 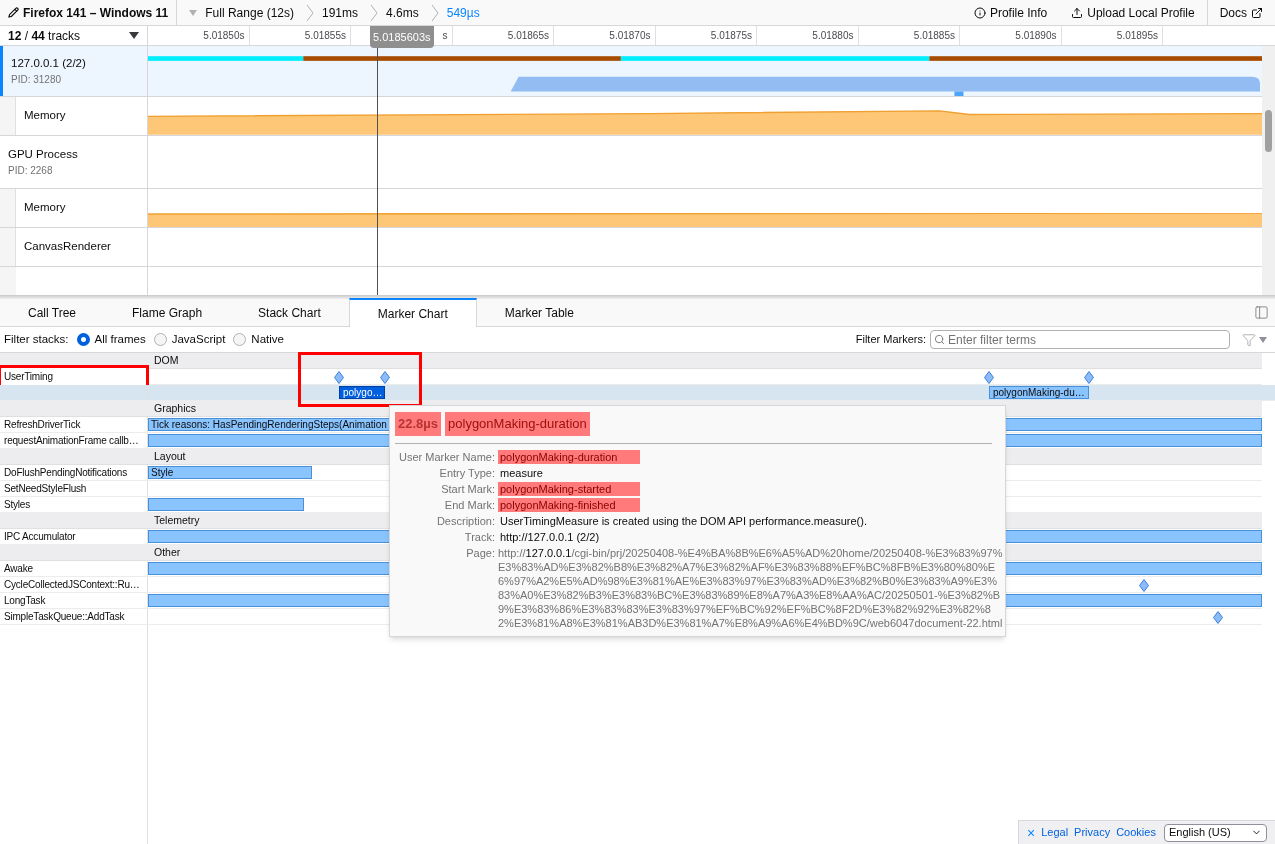 I want to click on category-header: Other, so click(x=167, y=552).